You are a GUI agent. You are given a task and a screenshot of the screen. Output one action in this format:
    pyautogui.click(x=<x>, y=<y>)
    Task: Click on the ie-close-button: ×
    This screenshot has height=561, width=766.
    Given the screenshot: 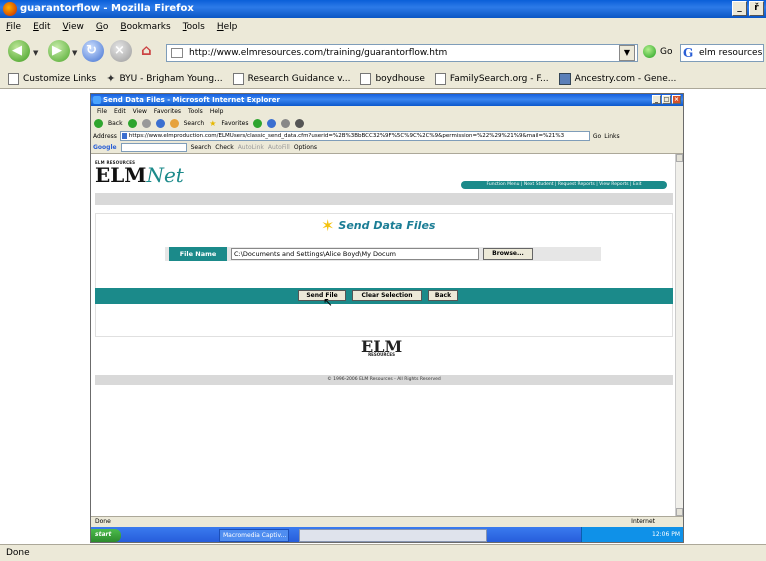 What is the action you would take?
    pyautogui.click(x=676, y=99)
    